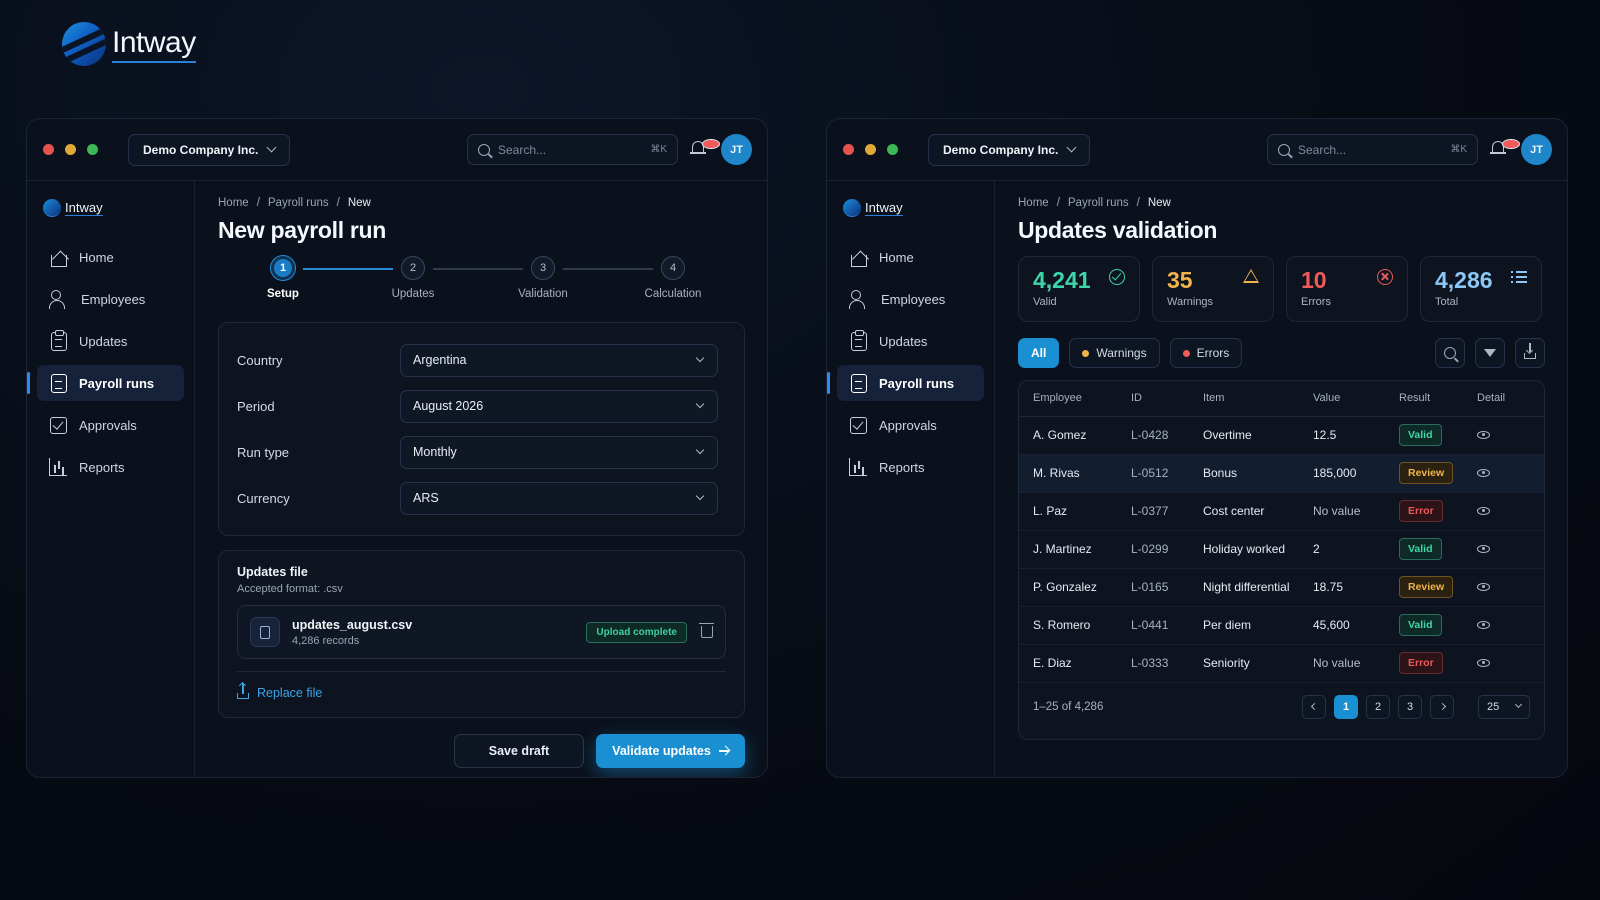  I want to click on filter-all: All, so click(1039, 353).